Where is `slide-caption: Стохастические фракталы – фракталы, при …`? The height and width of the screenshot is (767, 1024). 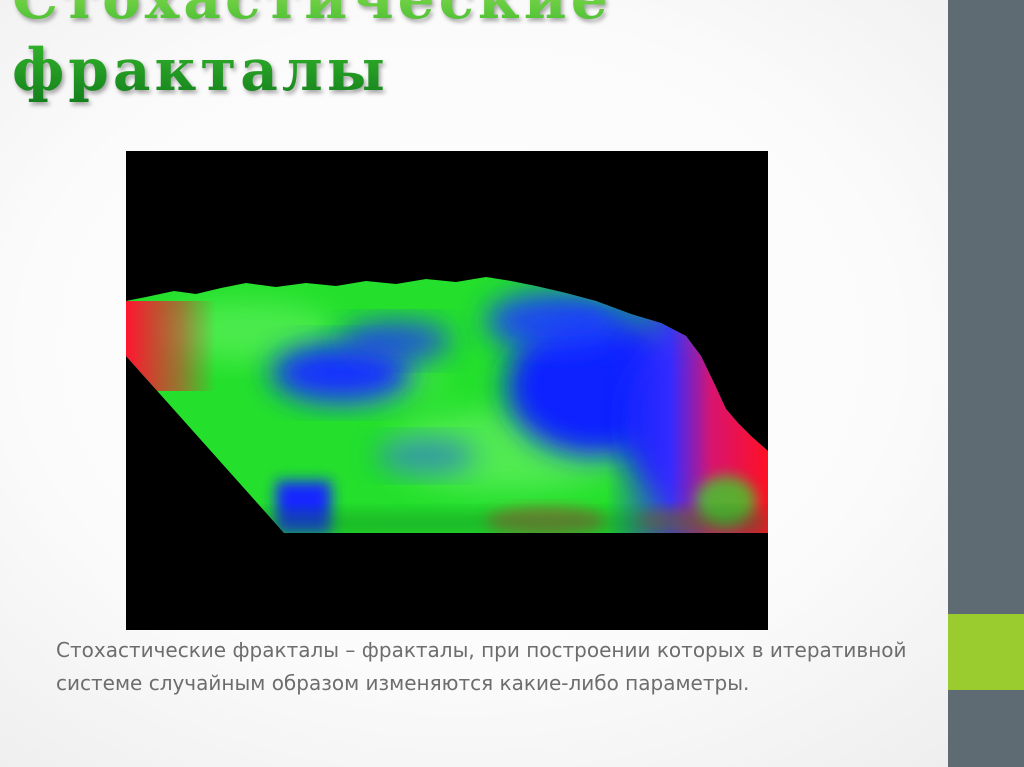
slide-caption: Стохастические фракталы – фракталы, при … is located at coordinates (481, 666).